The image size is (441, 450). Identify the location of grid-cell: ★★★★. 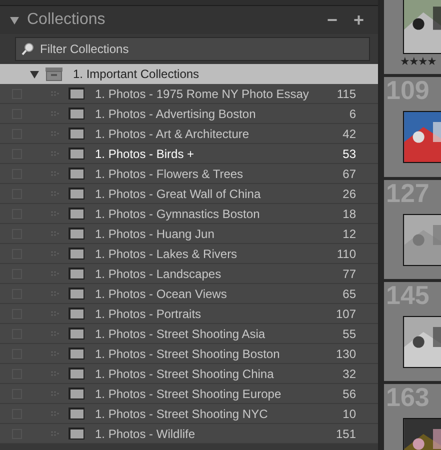
(412, 37).